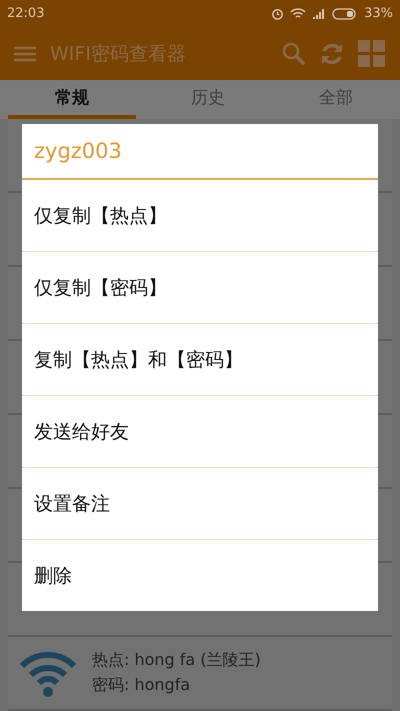 This screenshot has width=400, height=711. What do you see at coordinates (142, 685) in the screenshot?
I see `password-text: 密码: hongfa` at bounding box center [142, 685].